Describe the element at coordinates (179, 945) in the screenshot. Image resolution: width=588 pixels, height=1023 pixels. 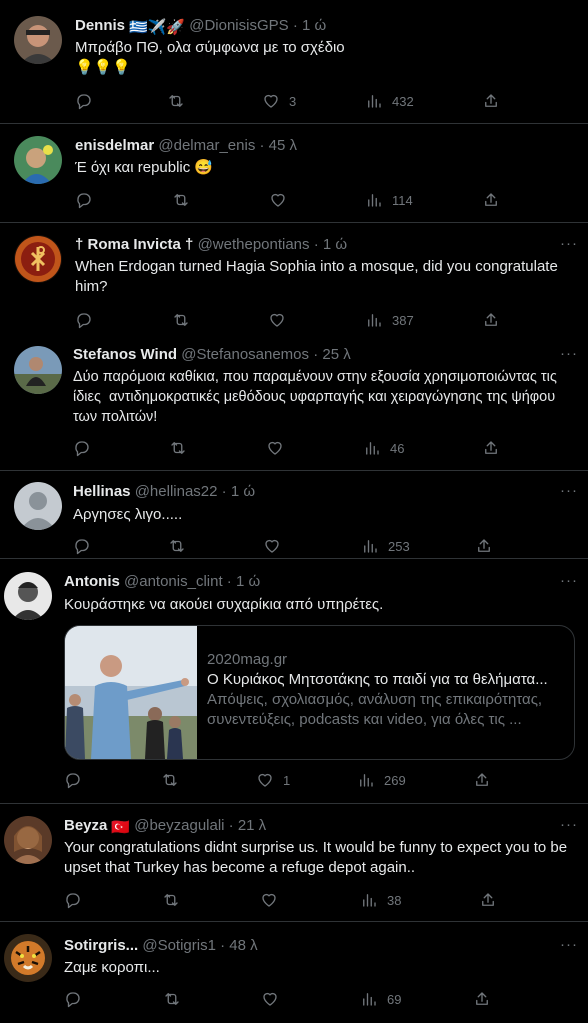
I see `handle: @Sotigris1` at that location.